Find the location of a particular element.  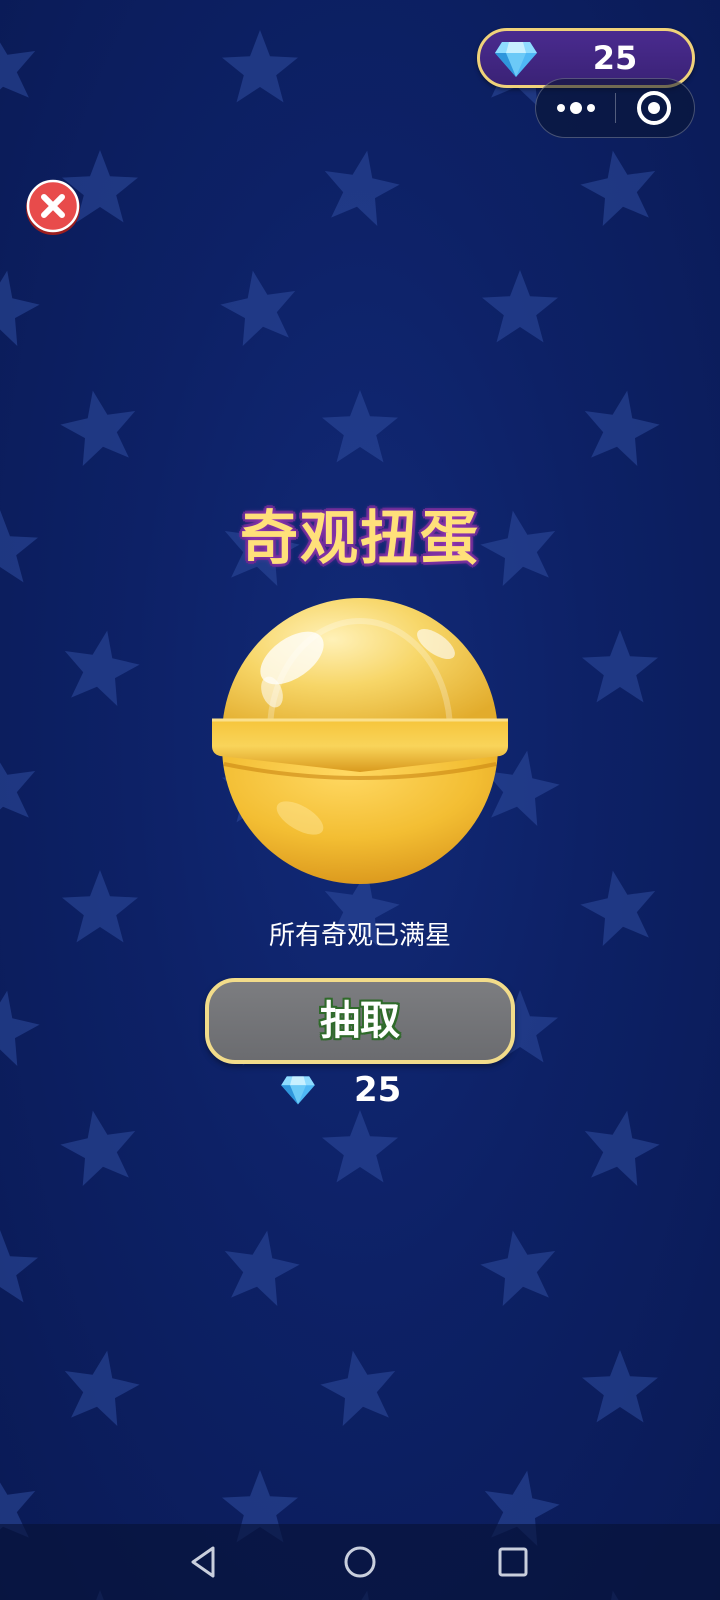

draw-button: 抽取 is located at coordinates (360, 1021).